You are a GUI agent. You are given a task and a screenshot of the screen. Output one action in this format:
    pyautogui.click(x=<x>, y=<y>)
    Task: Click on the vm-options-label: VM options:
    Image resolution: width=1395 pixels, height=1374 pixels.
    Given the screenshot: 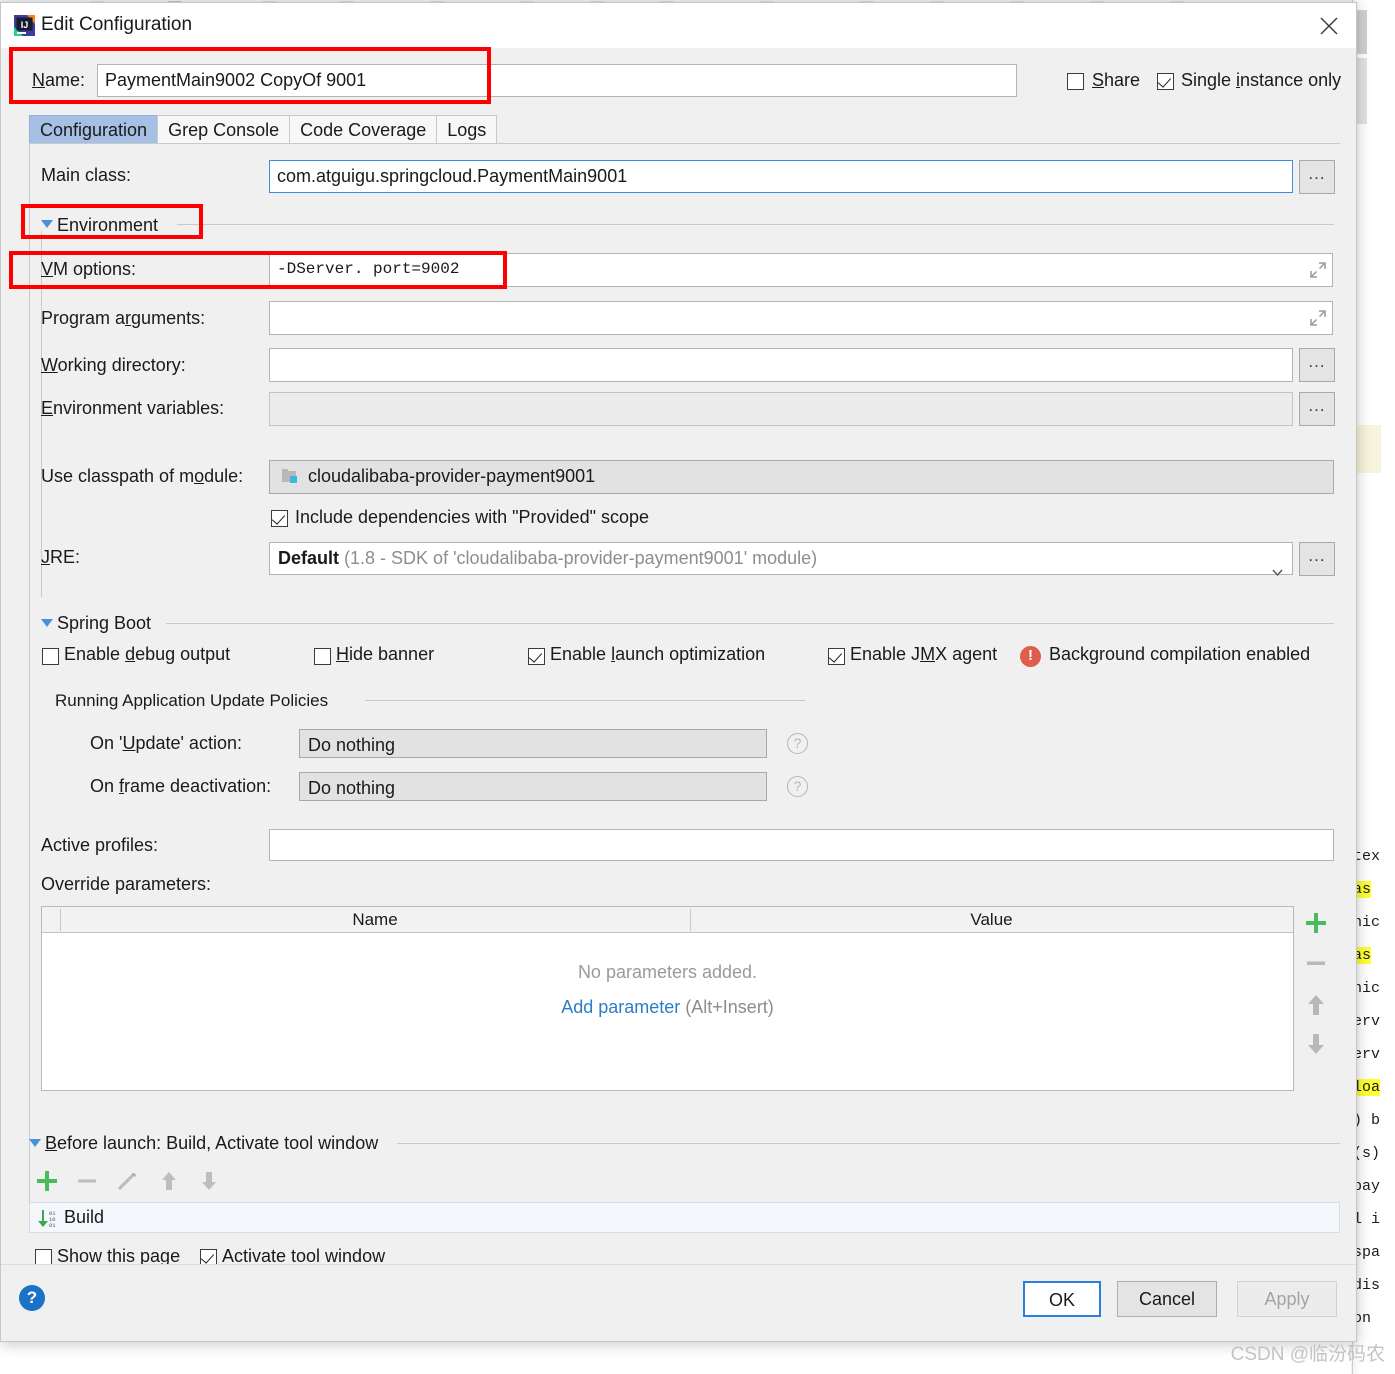 What is the action you would take?
    pyautogui.click(x=89, y=269)
    